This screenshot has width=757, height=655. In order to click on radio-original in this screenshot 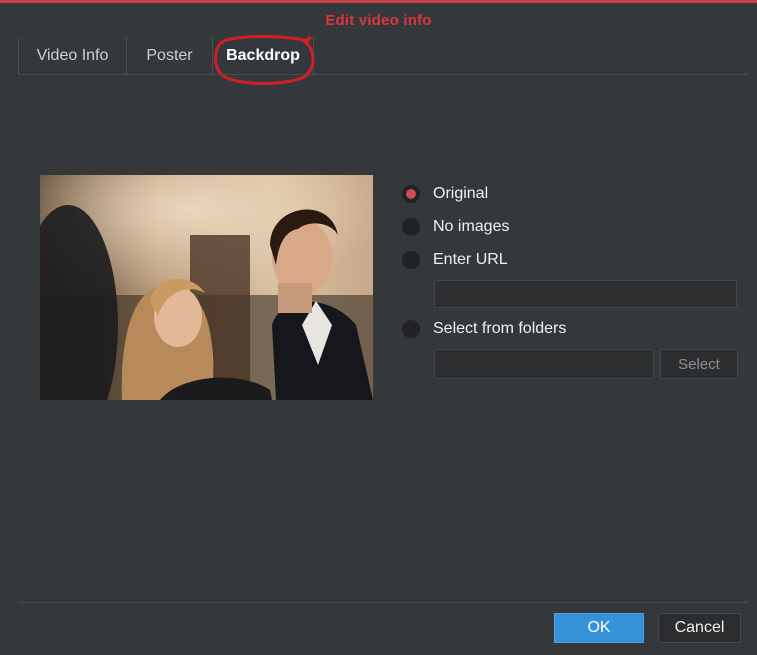, I will do `click(411, 194)`.